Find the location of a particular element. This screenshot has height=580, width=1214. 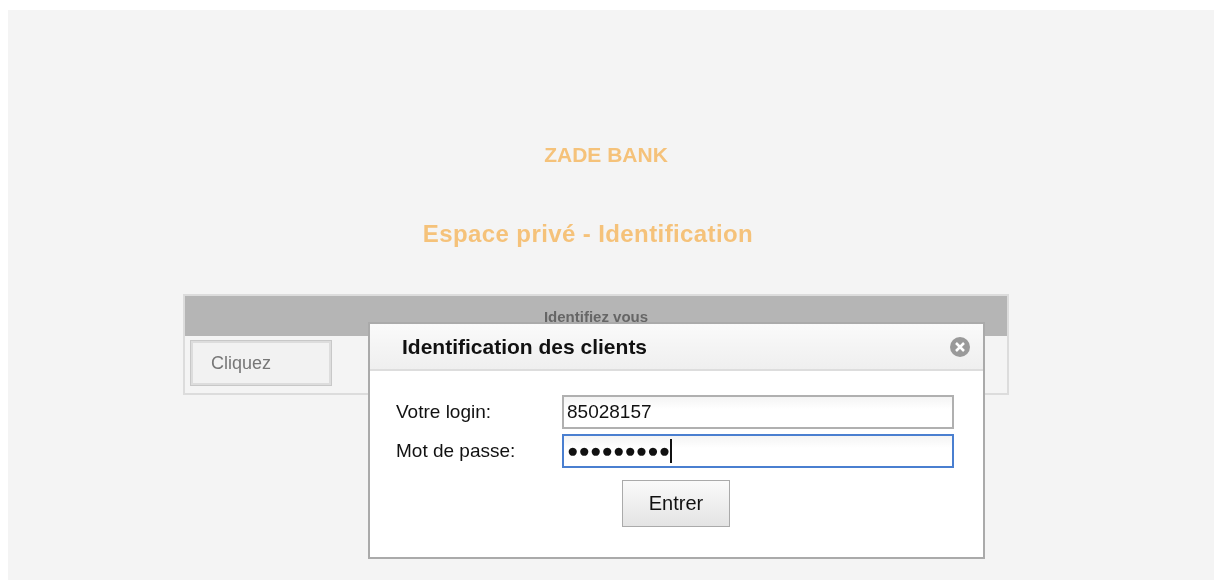

bank-name: ZADE BANK is located at coordinates (606, 155).